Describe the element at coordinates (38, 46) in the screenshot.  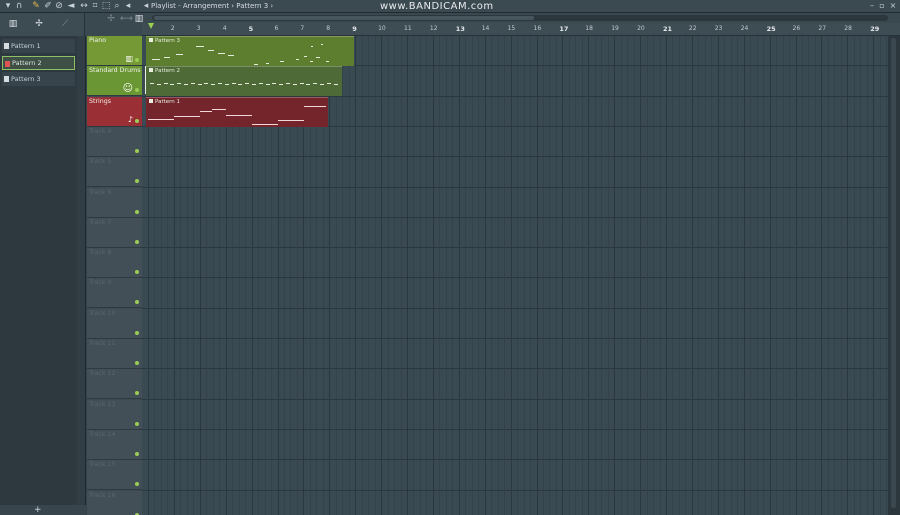
I see `pattern-item: Pattern 1` at that location.